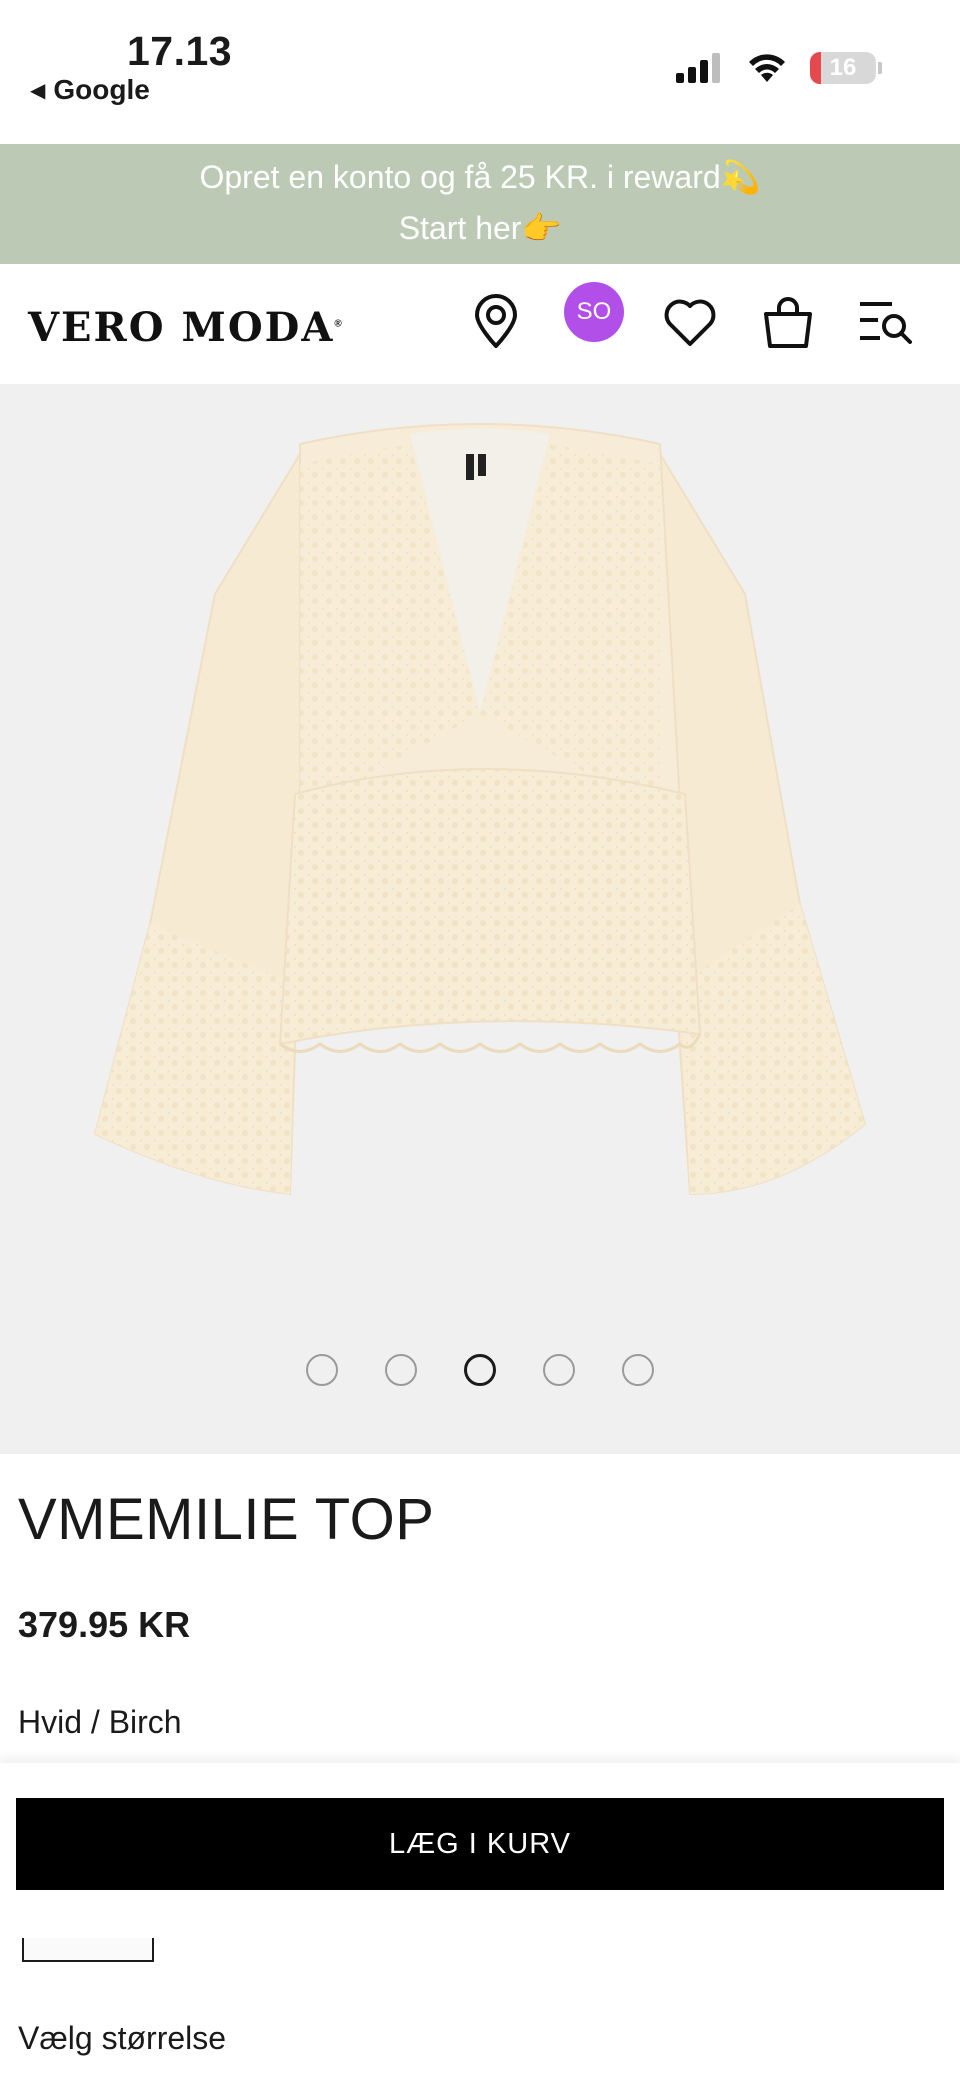  I want to click on back-triangle-icon: ◀, so click(38, 90).